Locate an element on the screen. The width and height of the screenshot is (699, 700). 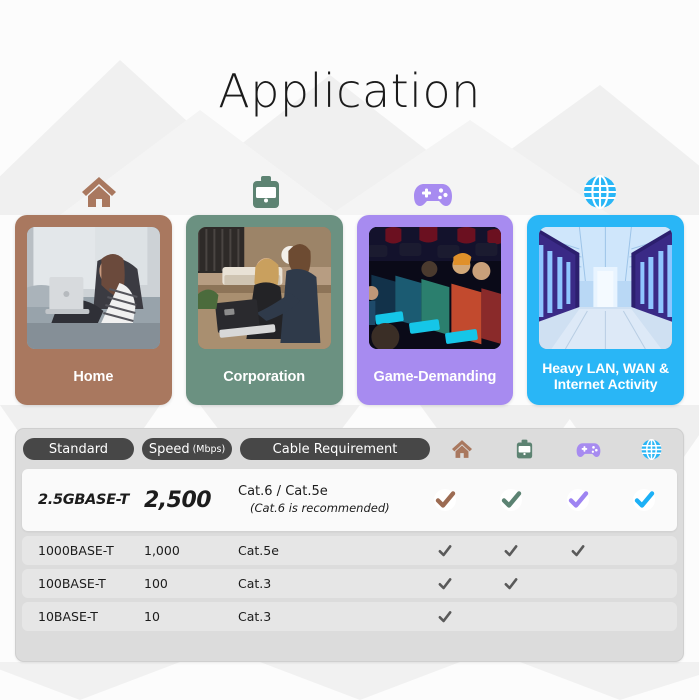
cell-standard: 10BASE-T is located at coordinates (68, 616).